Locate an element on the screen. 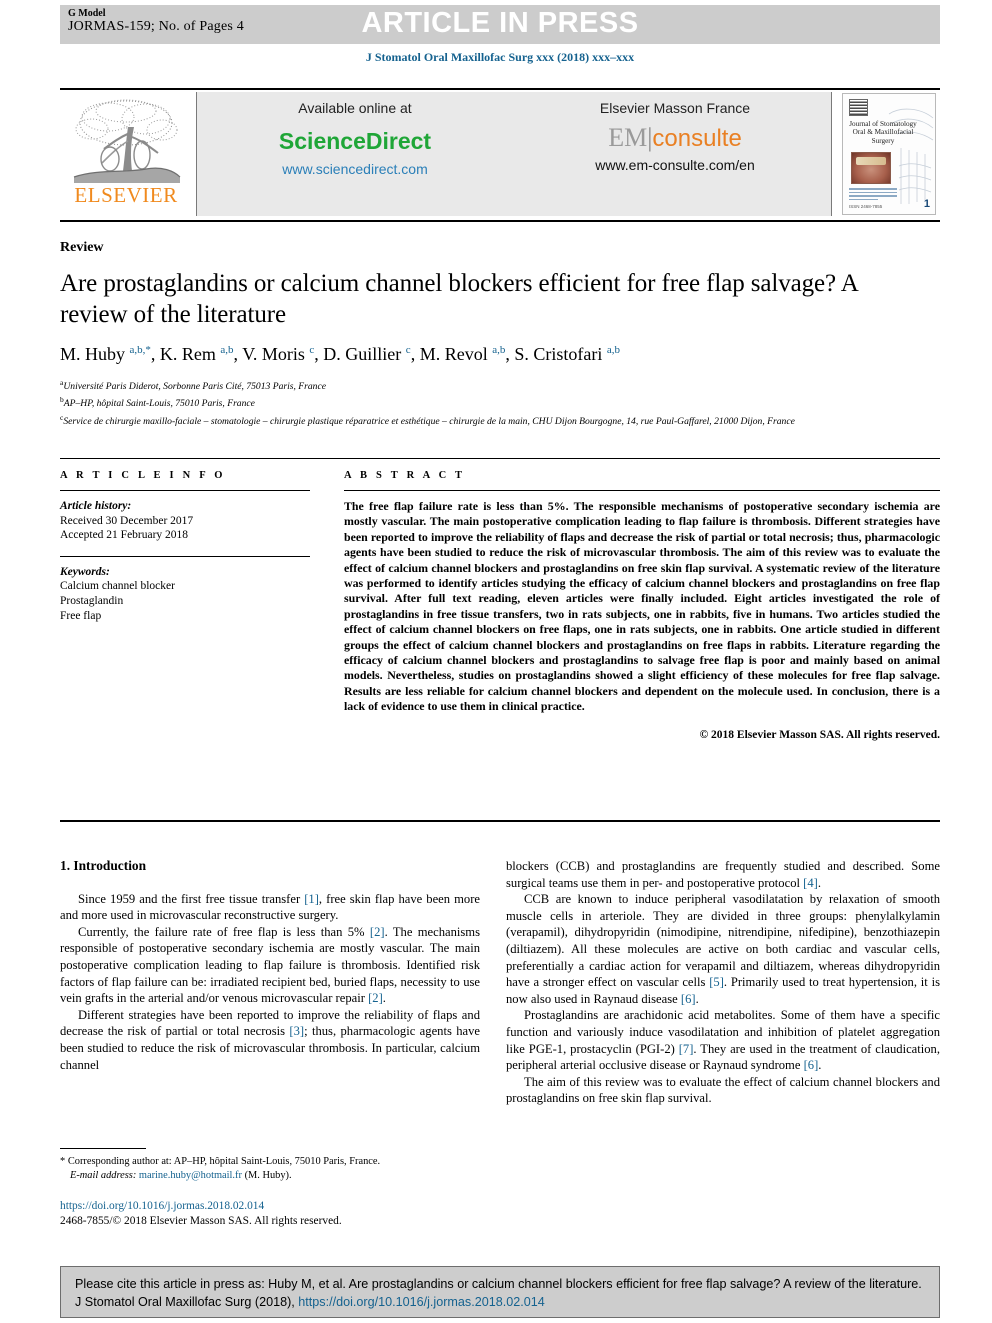  article-received-date: Received 30 December 2017 is located at coordinates (127, 520).